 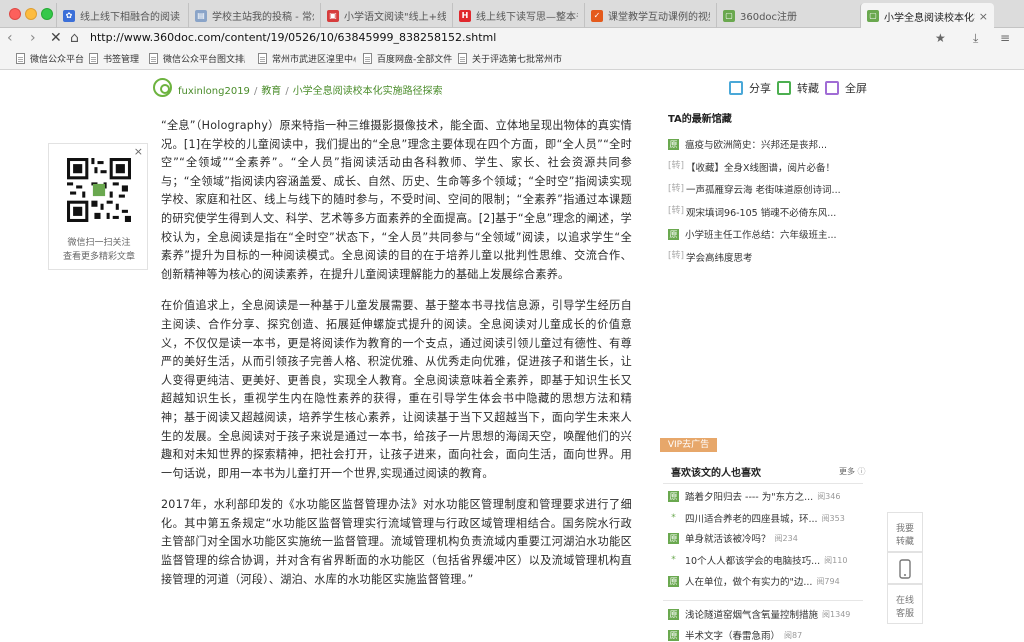 I want to click on tab-label: 线上线下相融合的阅读, so click(x=130, y=17).